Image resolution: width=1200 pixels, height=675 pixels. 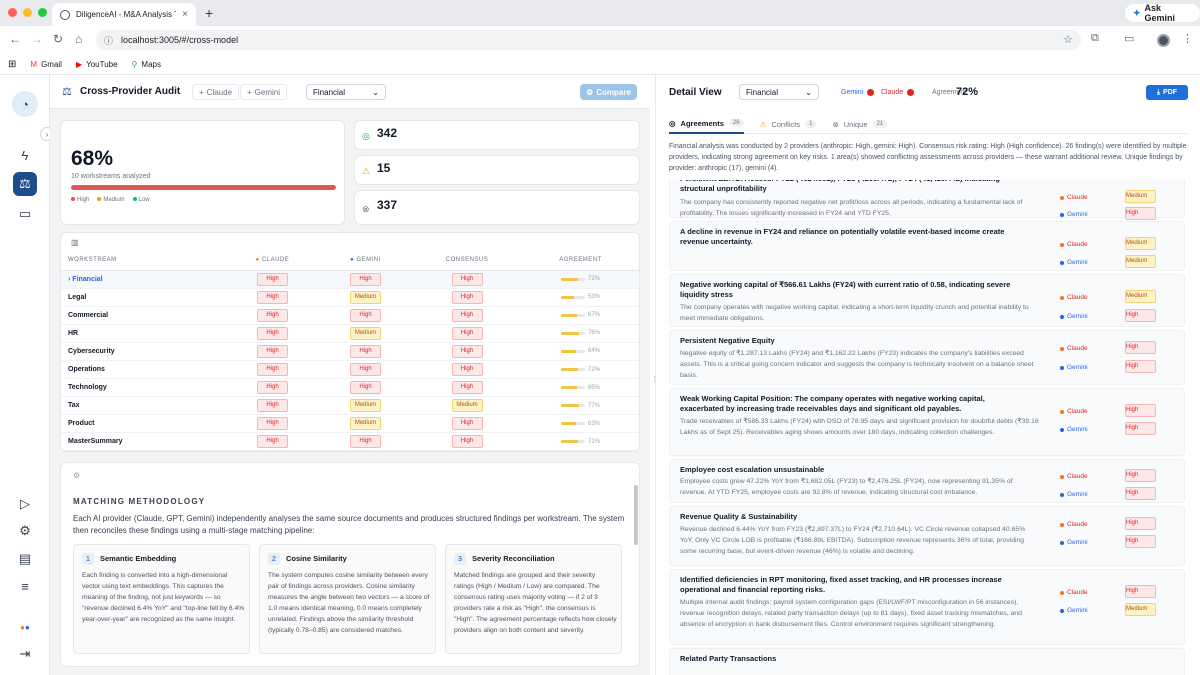 What do you see at coordinates (350, 279) in the screenshot?
I see `matrix-row: › Financial High High High 72%` at bounding box center [350, 279].